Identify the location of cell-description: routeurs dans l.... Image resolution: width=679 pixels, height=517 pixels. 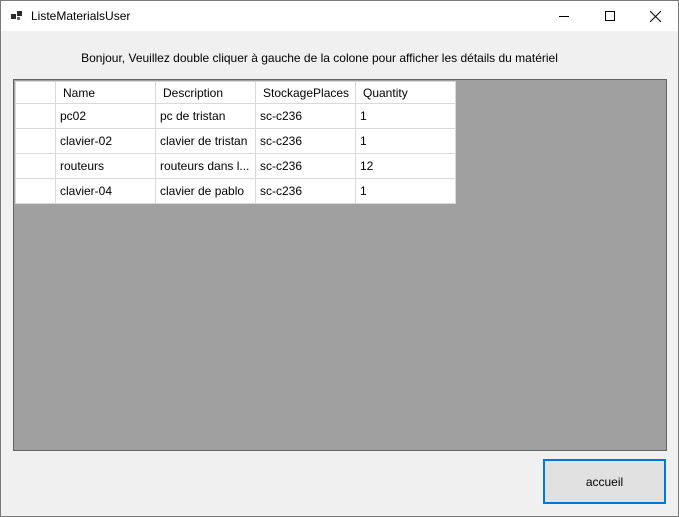
(205, 166).